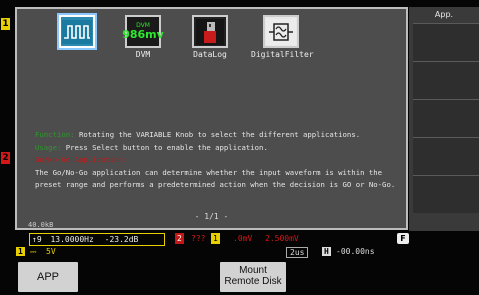 The width and height of the screenshot is (479, 295). What do you see at coordinates (51, 251) in the screenshot?
I see `ch1-scale: 5V` at bounding box center [51, 251].